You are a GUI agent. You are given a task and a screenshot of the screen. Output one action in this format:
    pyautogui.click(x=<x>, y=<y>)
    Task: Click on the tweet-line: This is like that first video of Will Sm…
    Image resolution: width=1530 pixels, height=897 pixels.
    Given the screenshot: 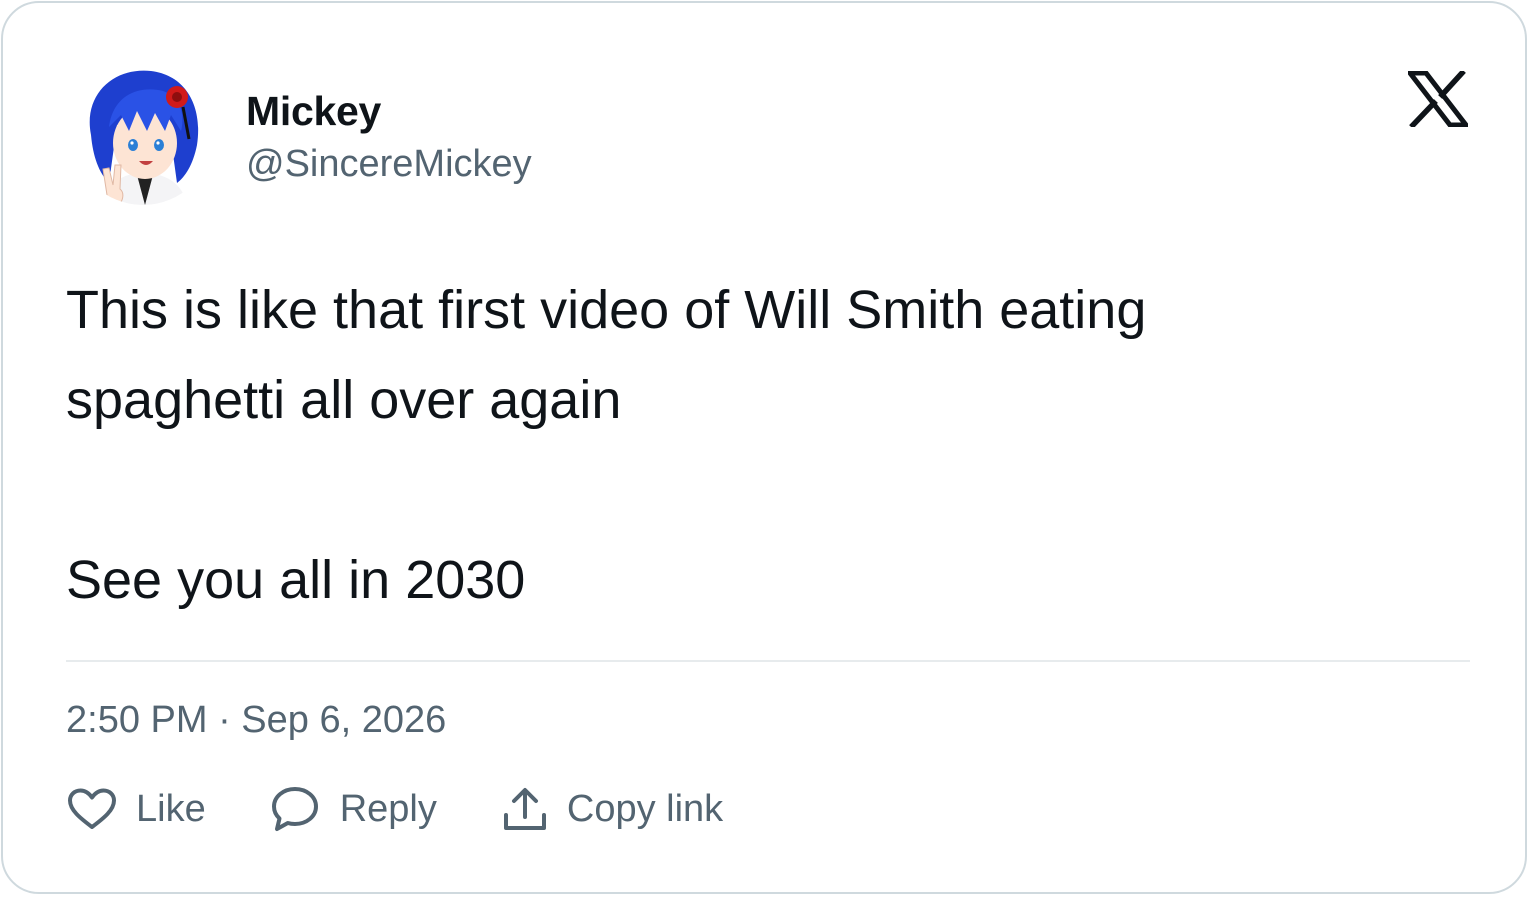 What is the action you would take?
    pyautogui.click(x=606, y=310)
    